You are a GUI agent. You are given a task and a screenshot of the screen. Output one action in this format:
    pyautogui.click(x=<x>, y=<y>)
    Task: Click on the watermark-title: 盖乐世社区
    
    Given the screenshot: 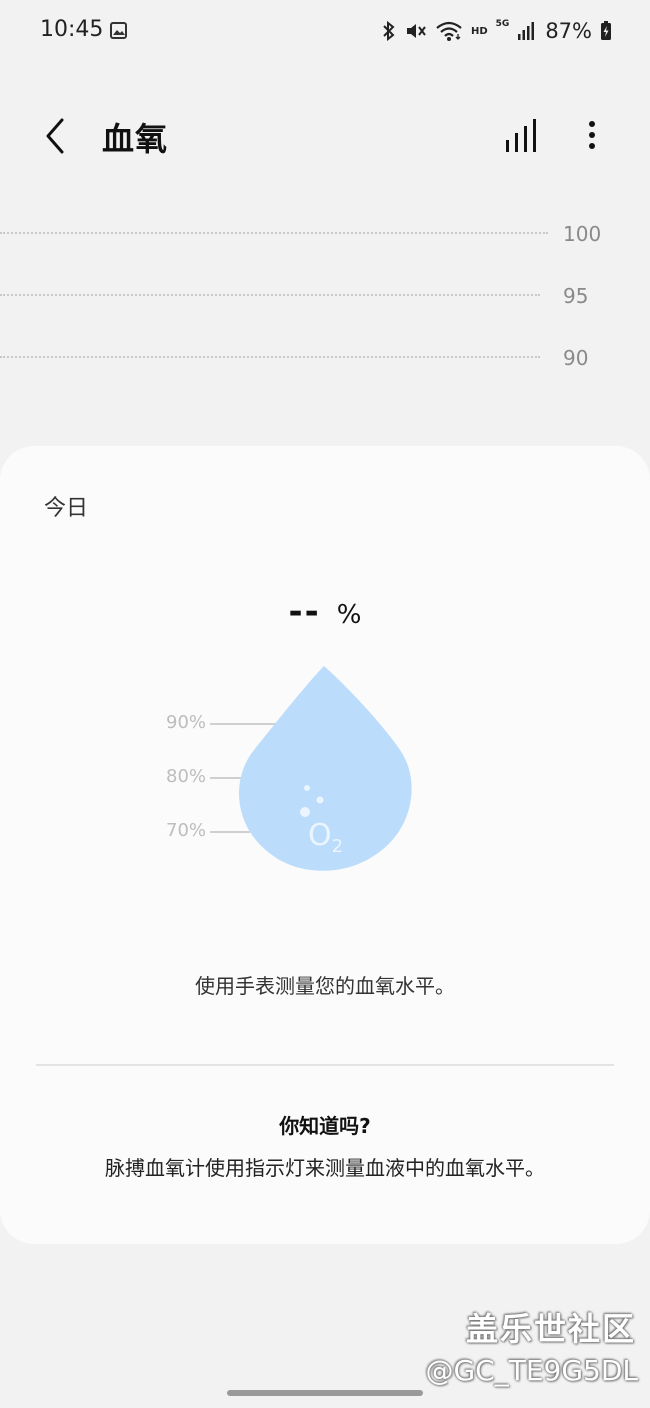 What is the action you would take?
    pyautogui.click(x=550, y=1329)
    